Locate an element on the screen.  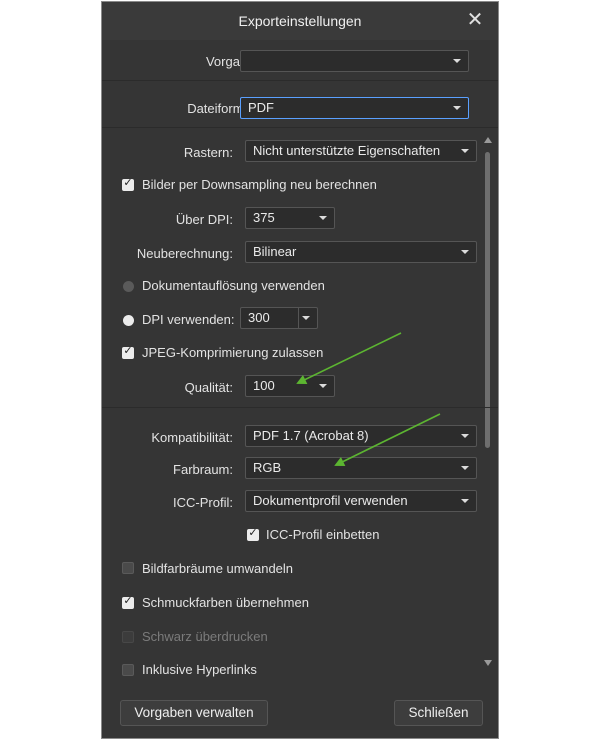
annotation-arrows is located at coordinates (368, 399).